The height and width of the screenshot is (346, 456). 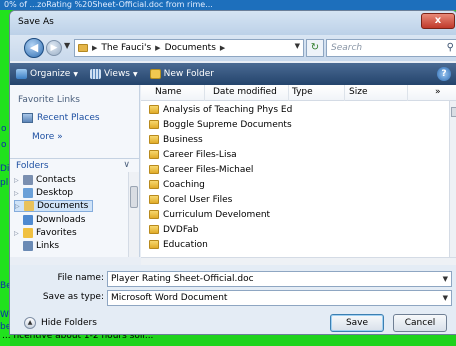 I want to click on arrow-right-icon: ▶, so click(x=54, y=48).